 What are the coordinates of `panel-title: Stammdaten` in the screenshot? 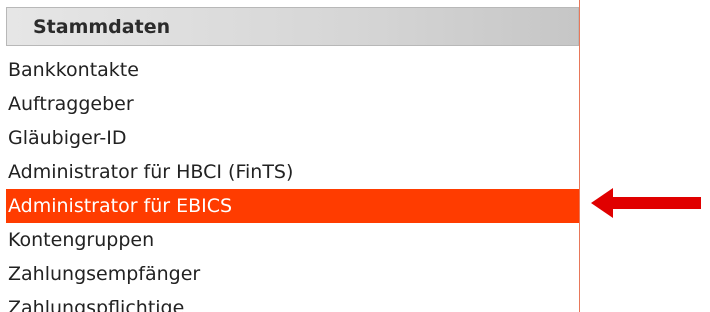 It's located at (102, 27).